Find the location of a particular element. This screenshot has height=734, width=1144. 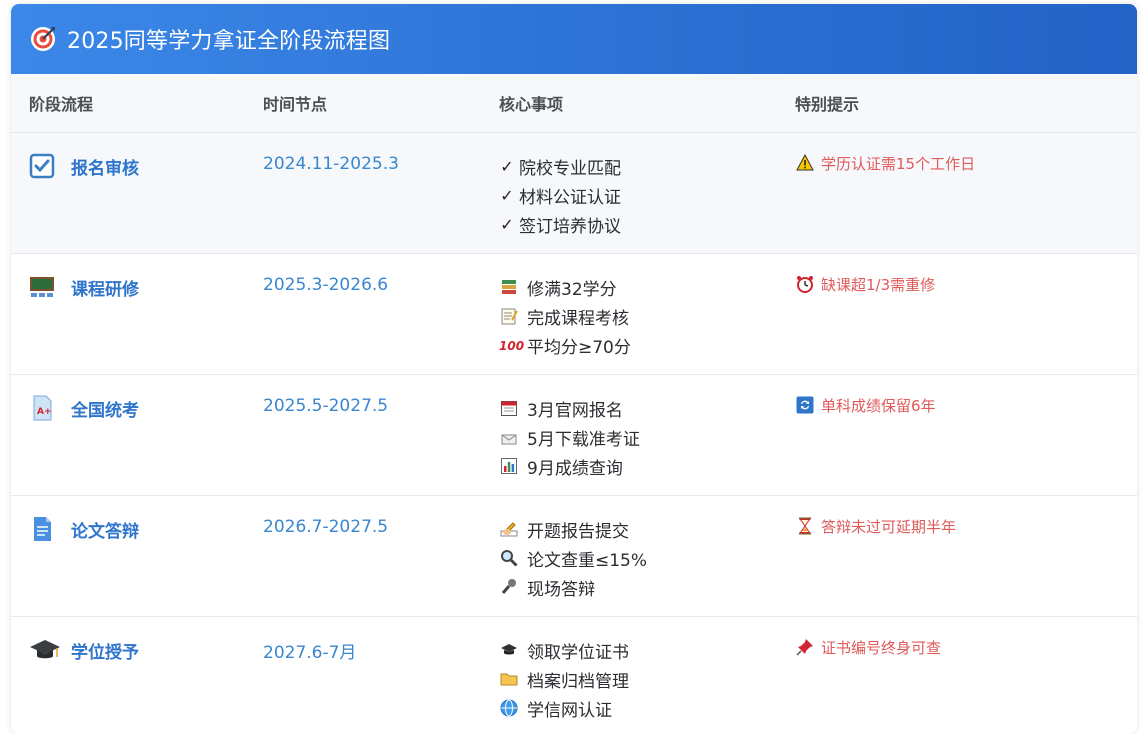

list-item: 完成课程考核 is located at coordinates (565, 316).